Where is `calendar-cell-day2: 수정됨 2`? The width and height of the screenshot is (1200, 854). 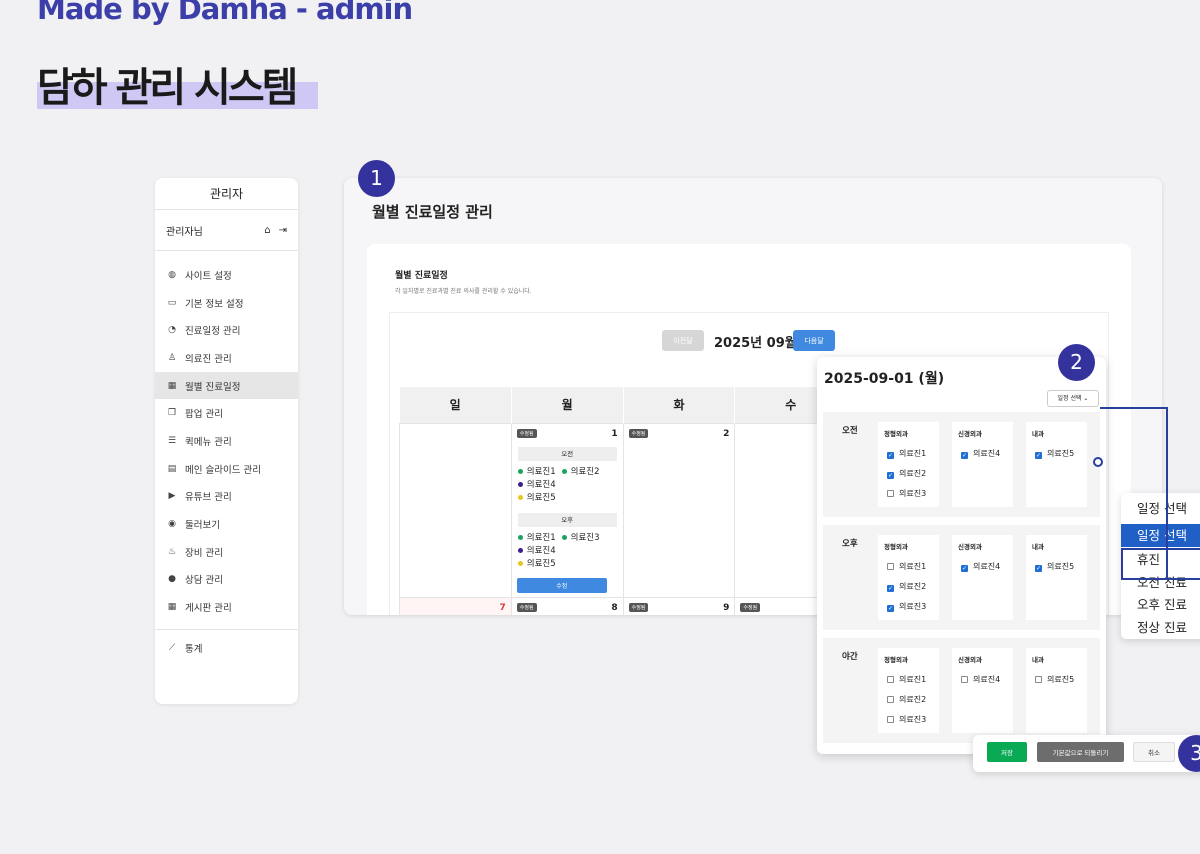 calendar-cell-day2: 수정됨 2 is located at coordinates (679, 510).